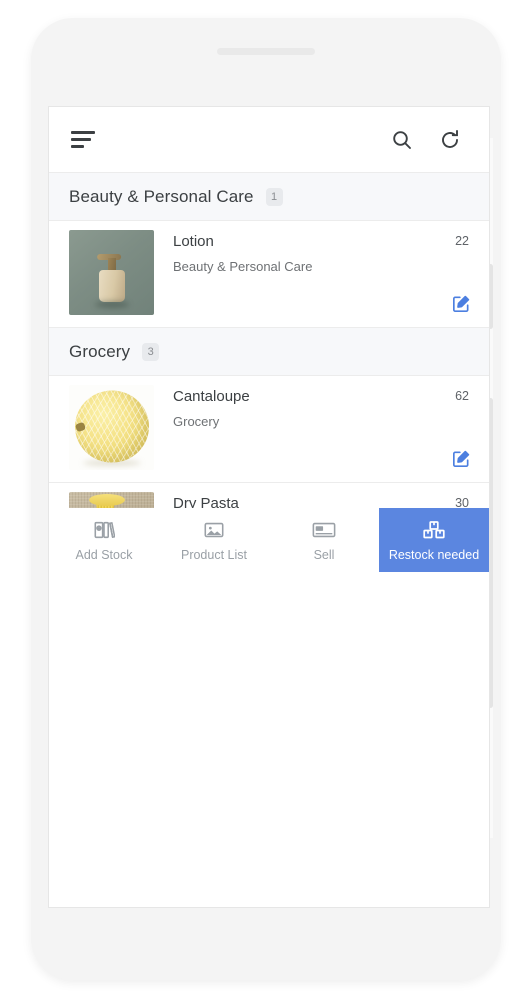 The width and height of the screenshot is (532, 1000). I want to click on phone-speaker-slit, so click(266, 51).